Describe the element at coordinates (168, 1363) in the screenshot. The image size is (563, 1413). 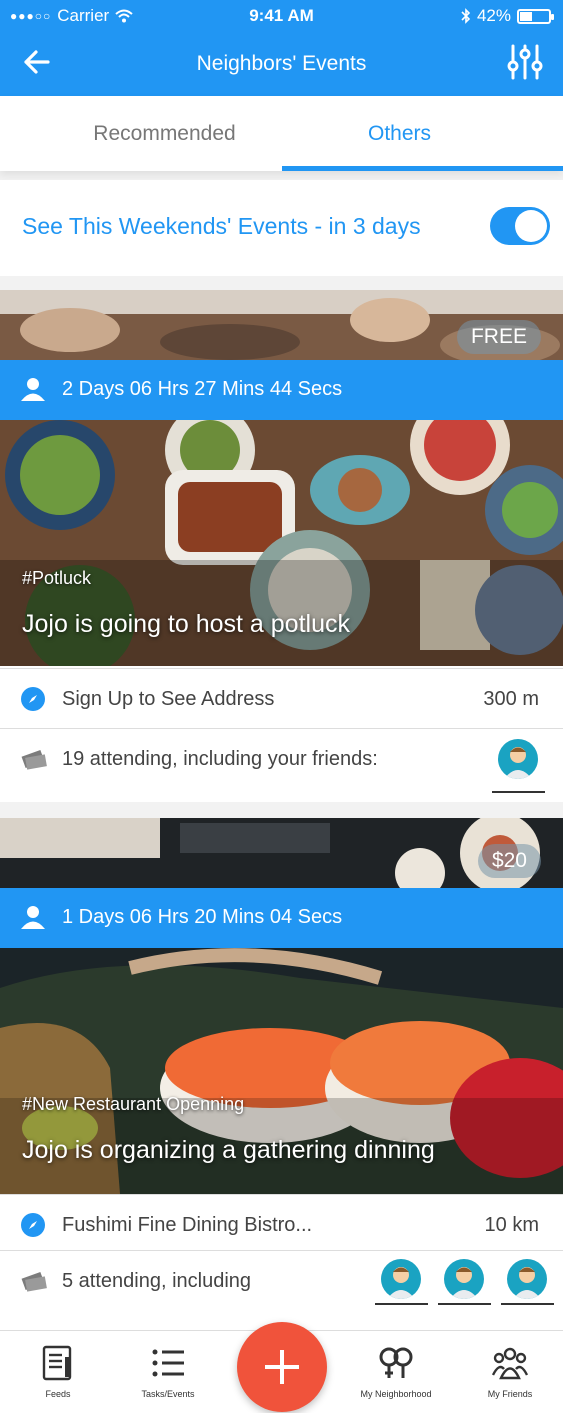
I see `list-icon` at that location.